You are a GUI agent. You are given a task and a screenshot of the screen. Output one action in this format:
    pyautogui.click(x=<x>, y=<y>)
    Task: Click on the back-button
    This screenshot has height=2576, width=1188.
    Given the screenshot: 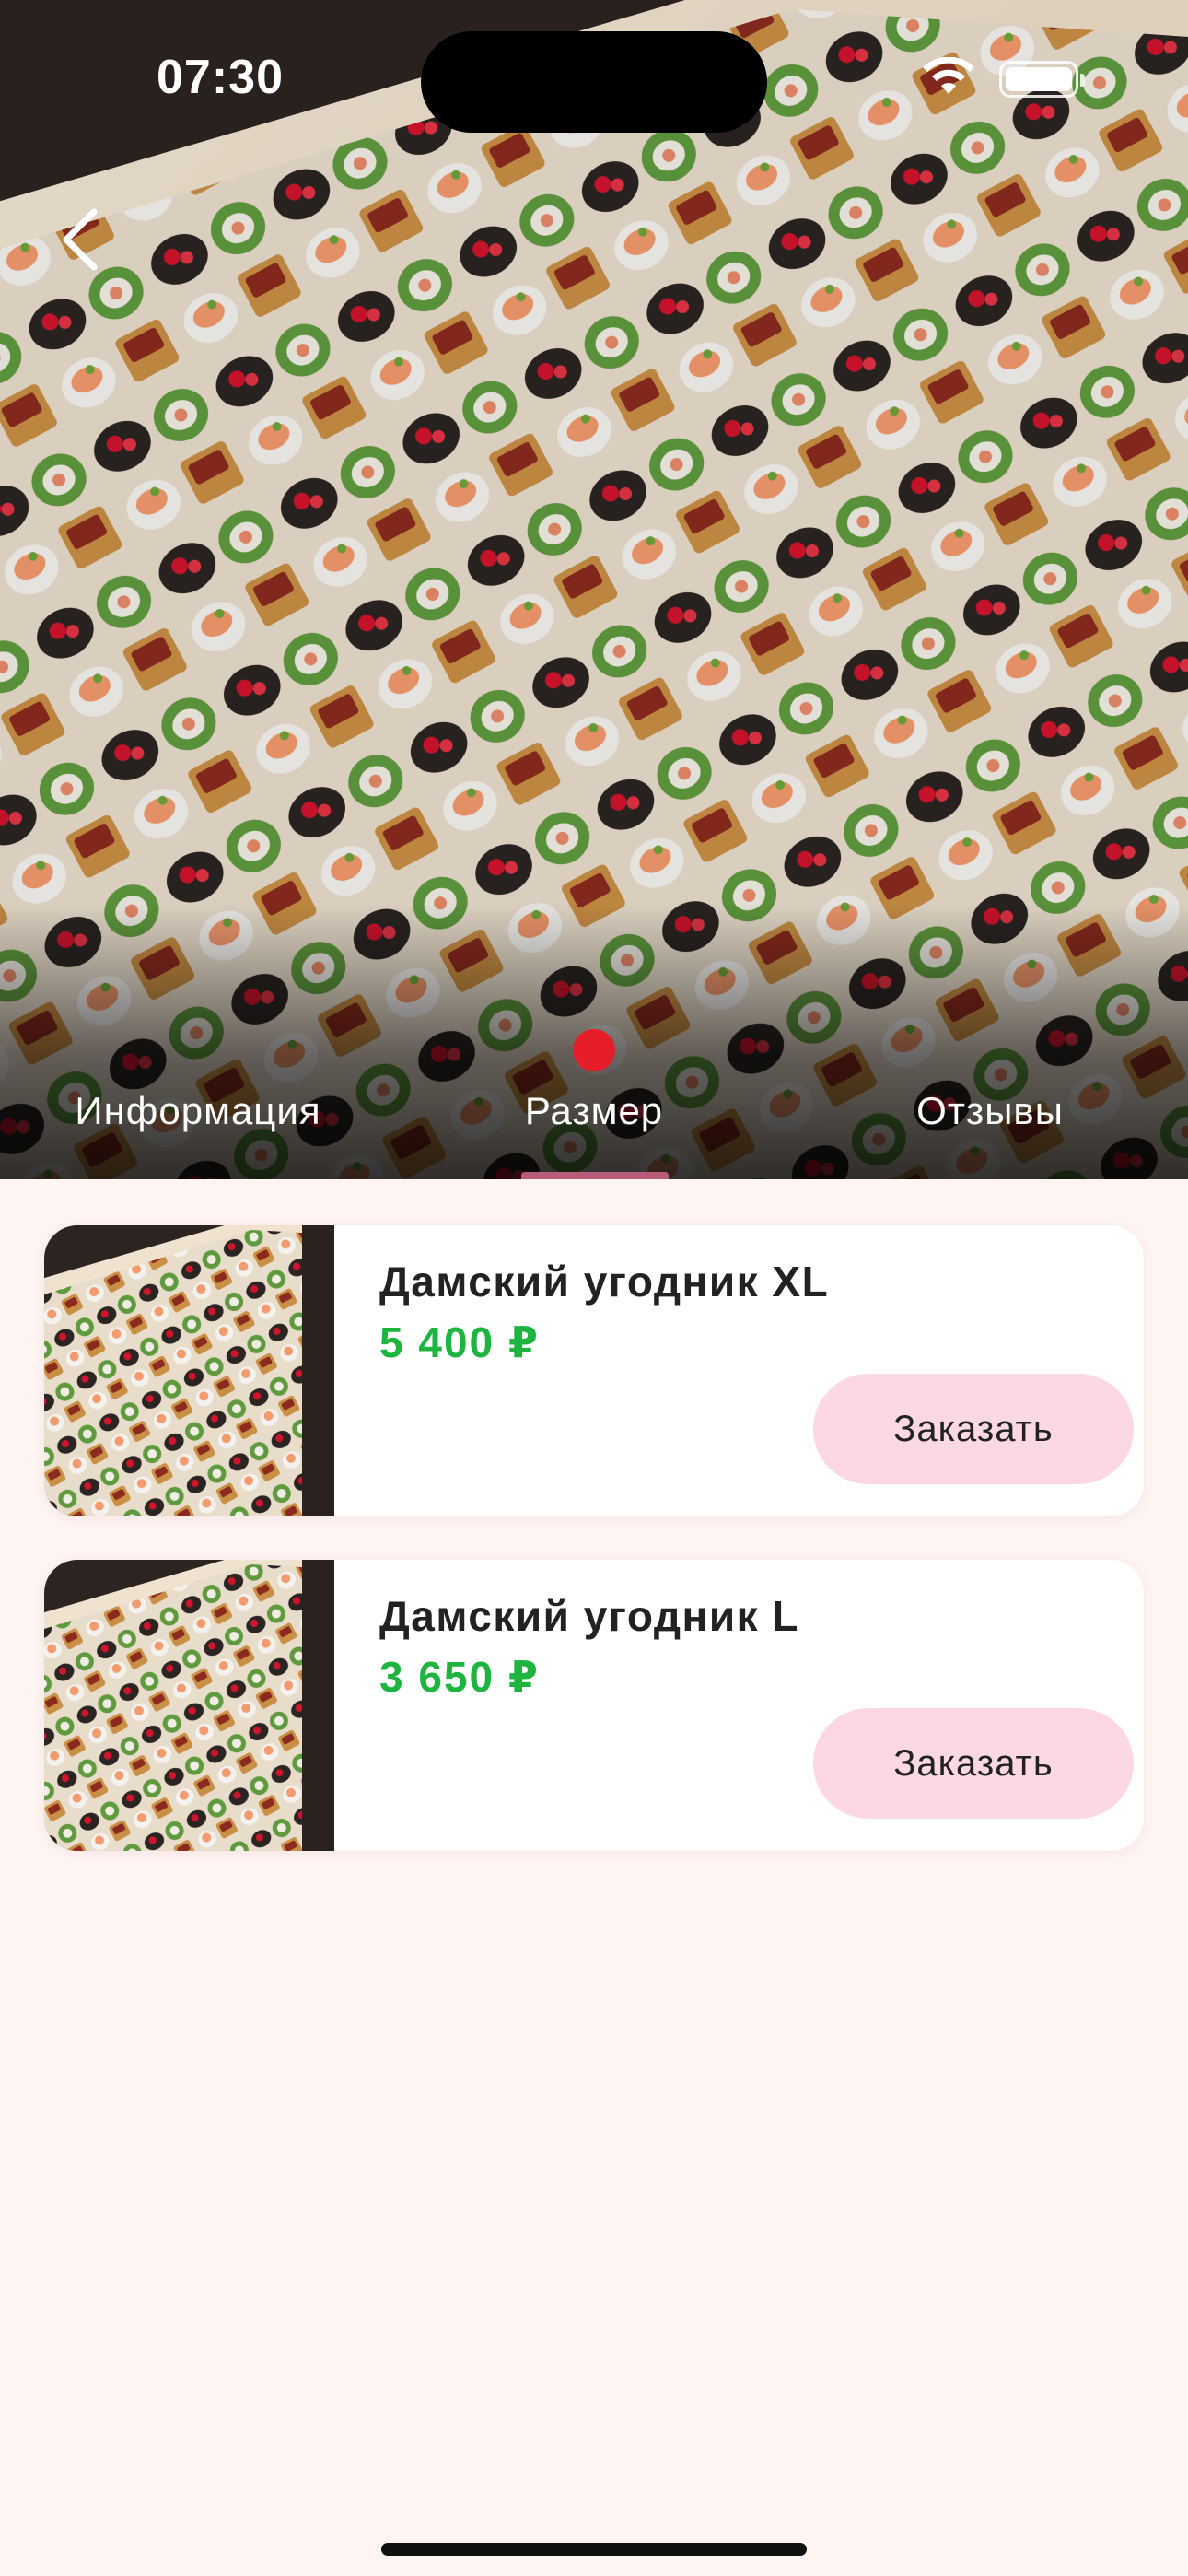 What is the action you would take?
    pyautogui.click(x=83, y=239)
    